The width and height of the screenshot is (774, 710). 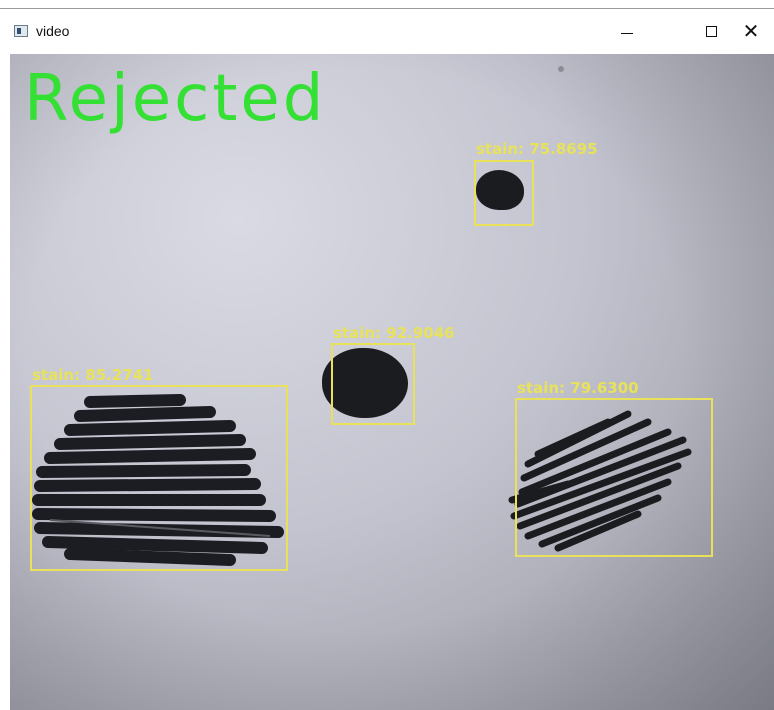 What do you see at coordinates (537, 149) in the screenshot?
I see `detection-label: stain: 75.8695` at bounding box center [537, 149].